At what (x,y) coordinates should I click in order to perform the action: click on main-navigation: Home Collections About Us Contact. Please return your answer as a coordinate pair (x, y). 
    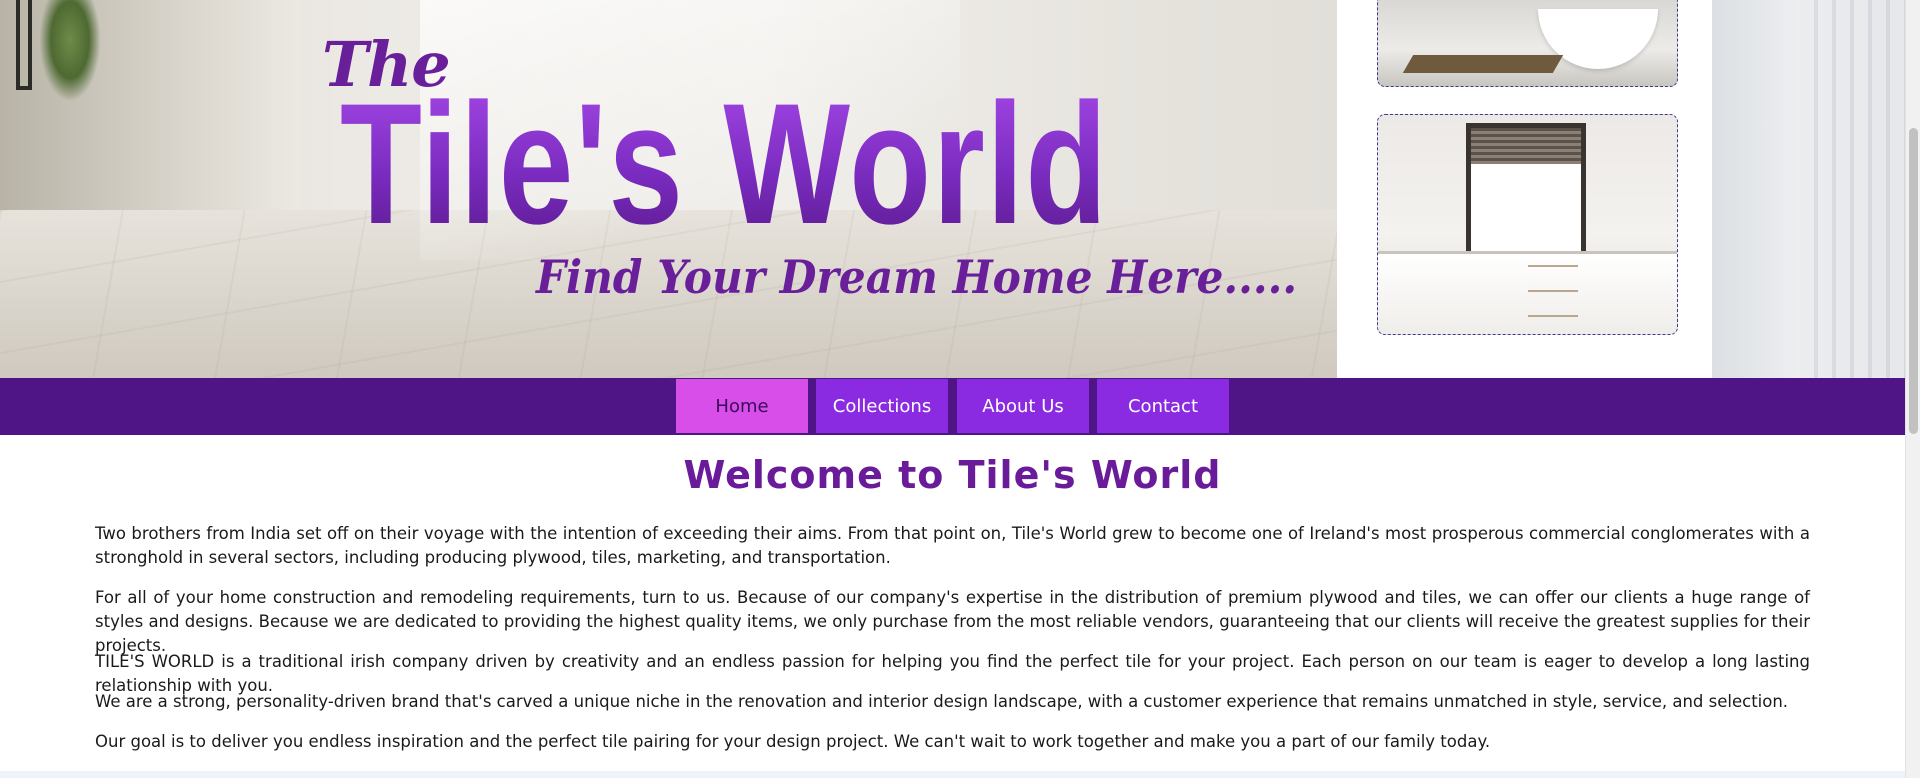
    Looking at the image, I should click on (952, 406).